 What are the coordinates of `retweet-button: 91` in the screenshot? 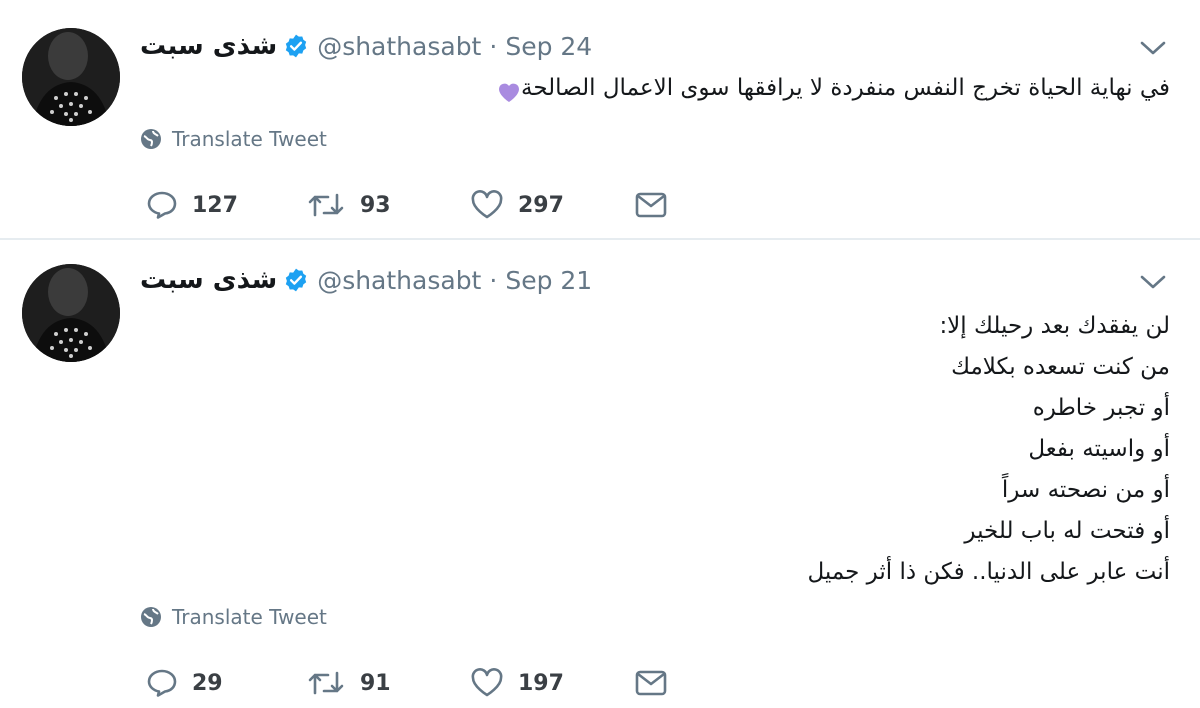 It's located at (348, 683).